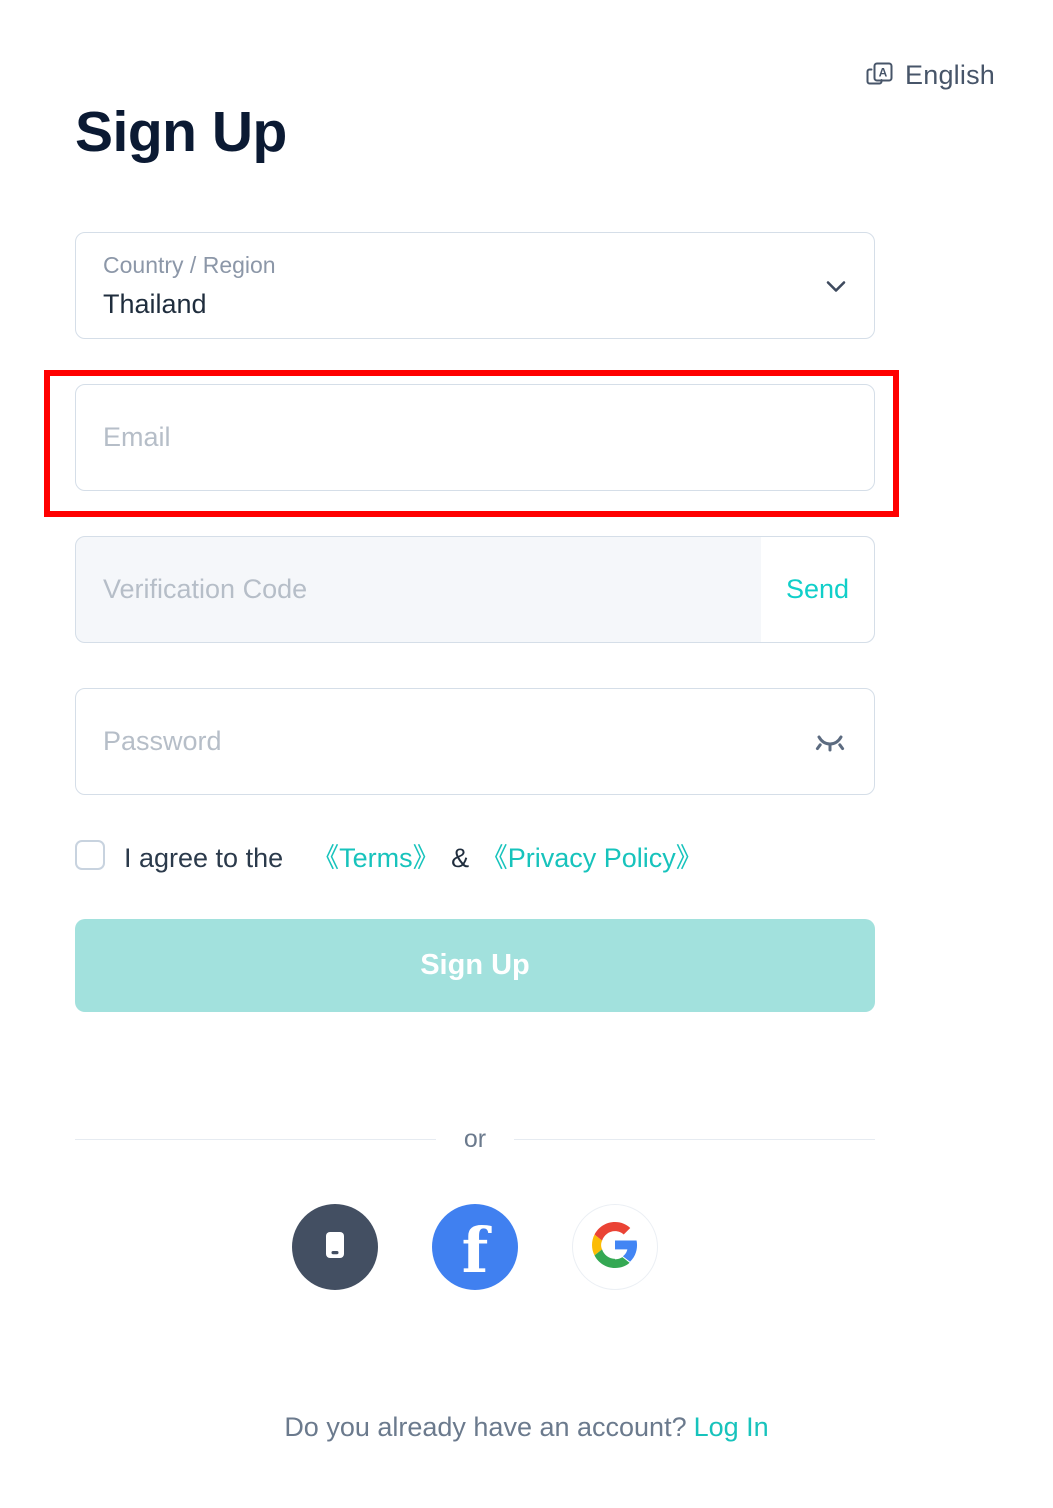 This screenshot has height=1508, width=1053. I want to click on verification-code-field: Verification Code Send, so click(475, 589).